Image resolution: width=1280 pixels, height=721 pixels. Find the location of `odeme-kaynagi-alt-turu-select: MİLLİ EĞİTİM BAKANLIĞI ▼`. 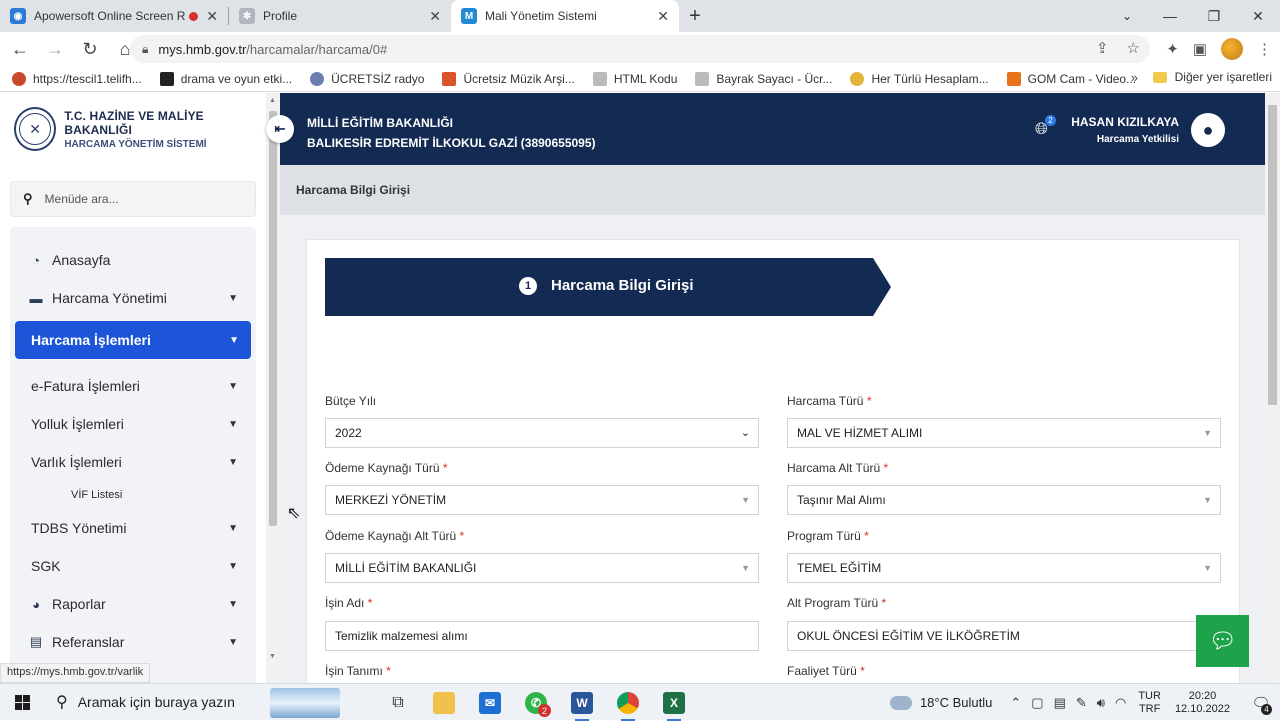

odeme-kaynagi-alt-turu-select: MİLLİ EĞİTİM BAKANLIĞI ▼ is located at coordinates (542, 568).